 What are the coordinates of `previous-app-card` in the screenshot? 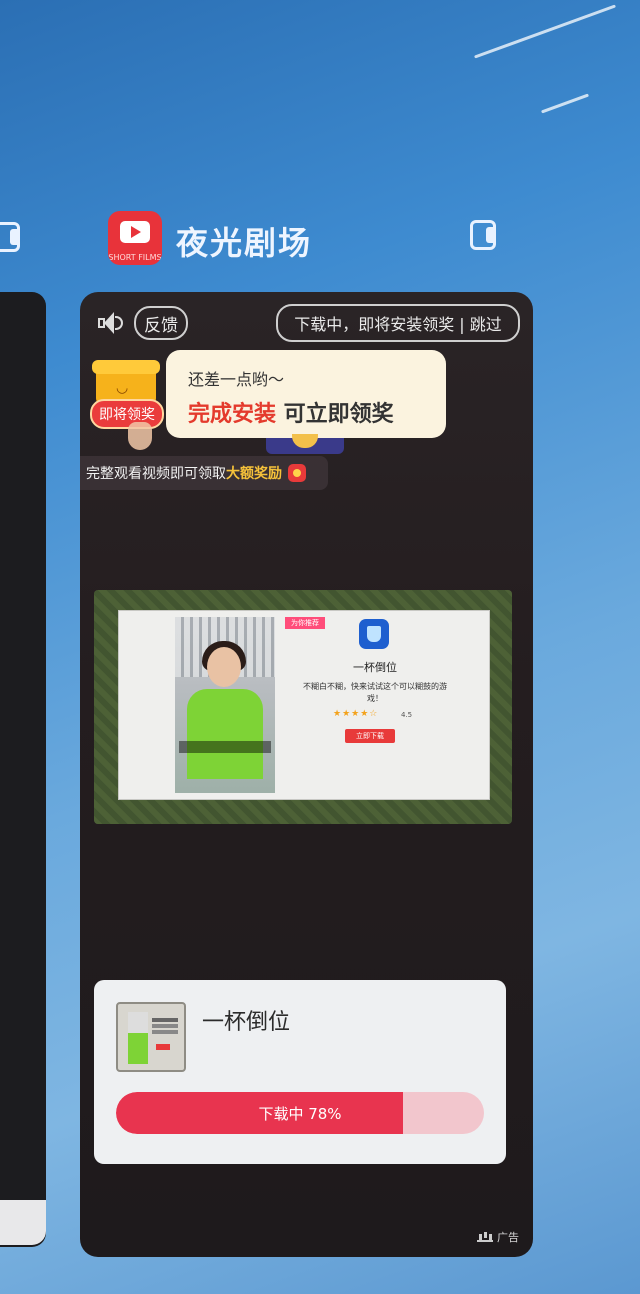 It's located at (23, 769).